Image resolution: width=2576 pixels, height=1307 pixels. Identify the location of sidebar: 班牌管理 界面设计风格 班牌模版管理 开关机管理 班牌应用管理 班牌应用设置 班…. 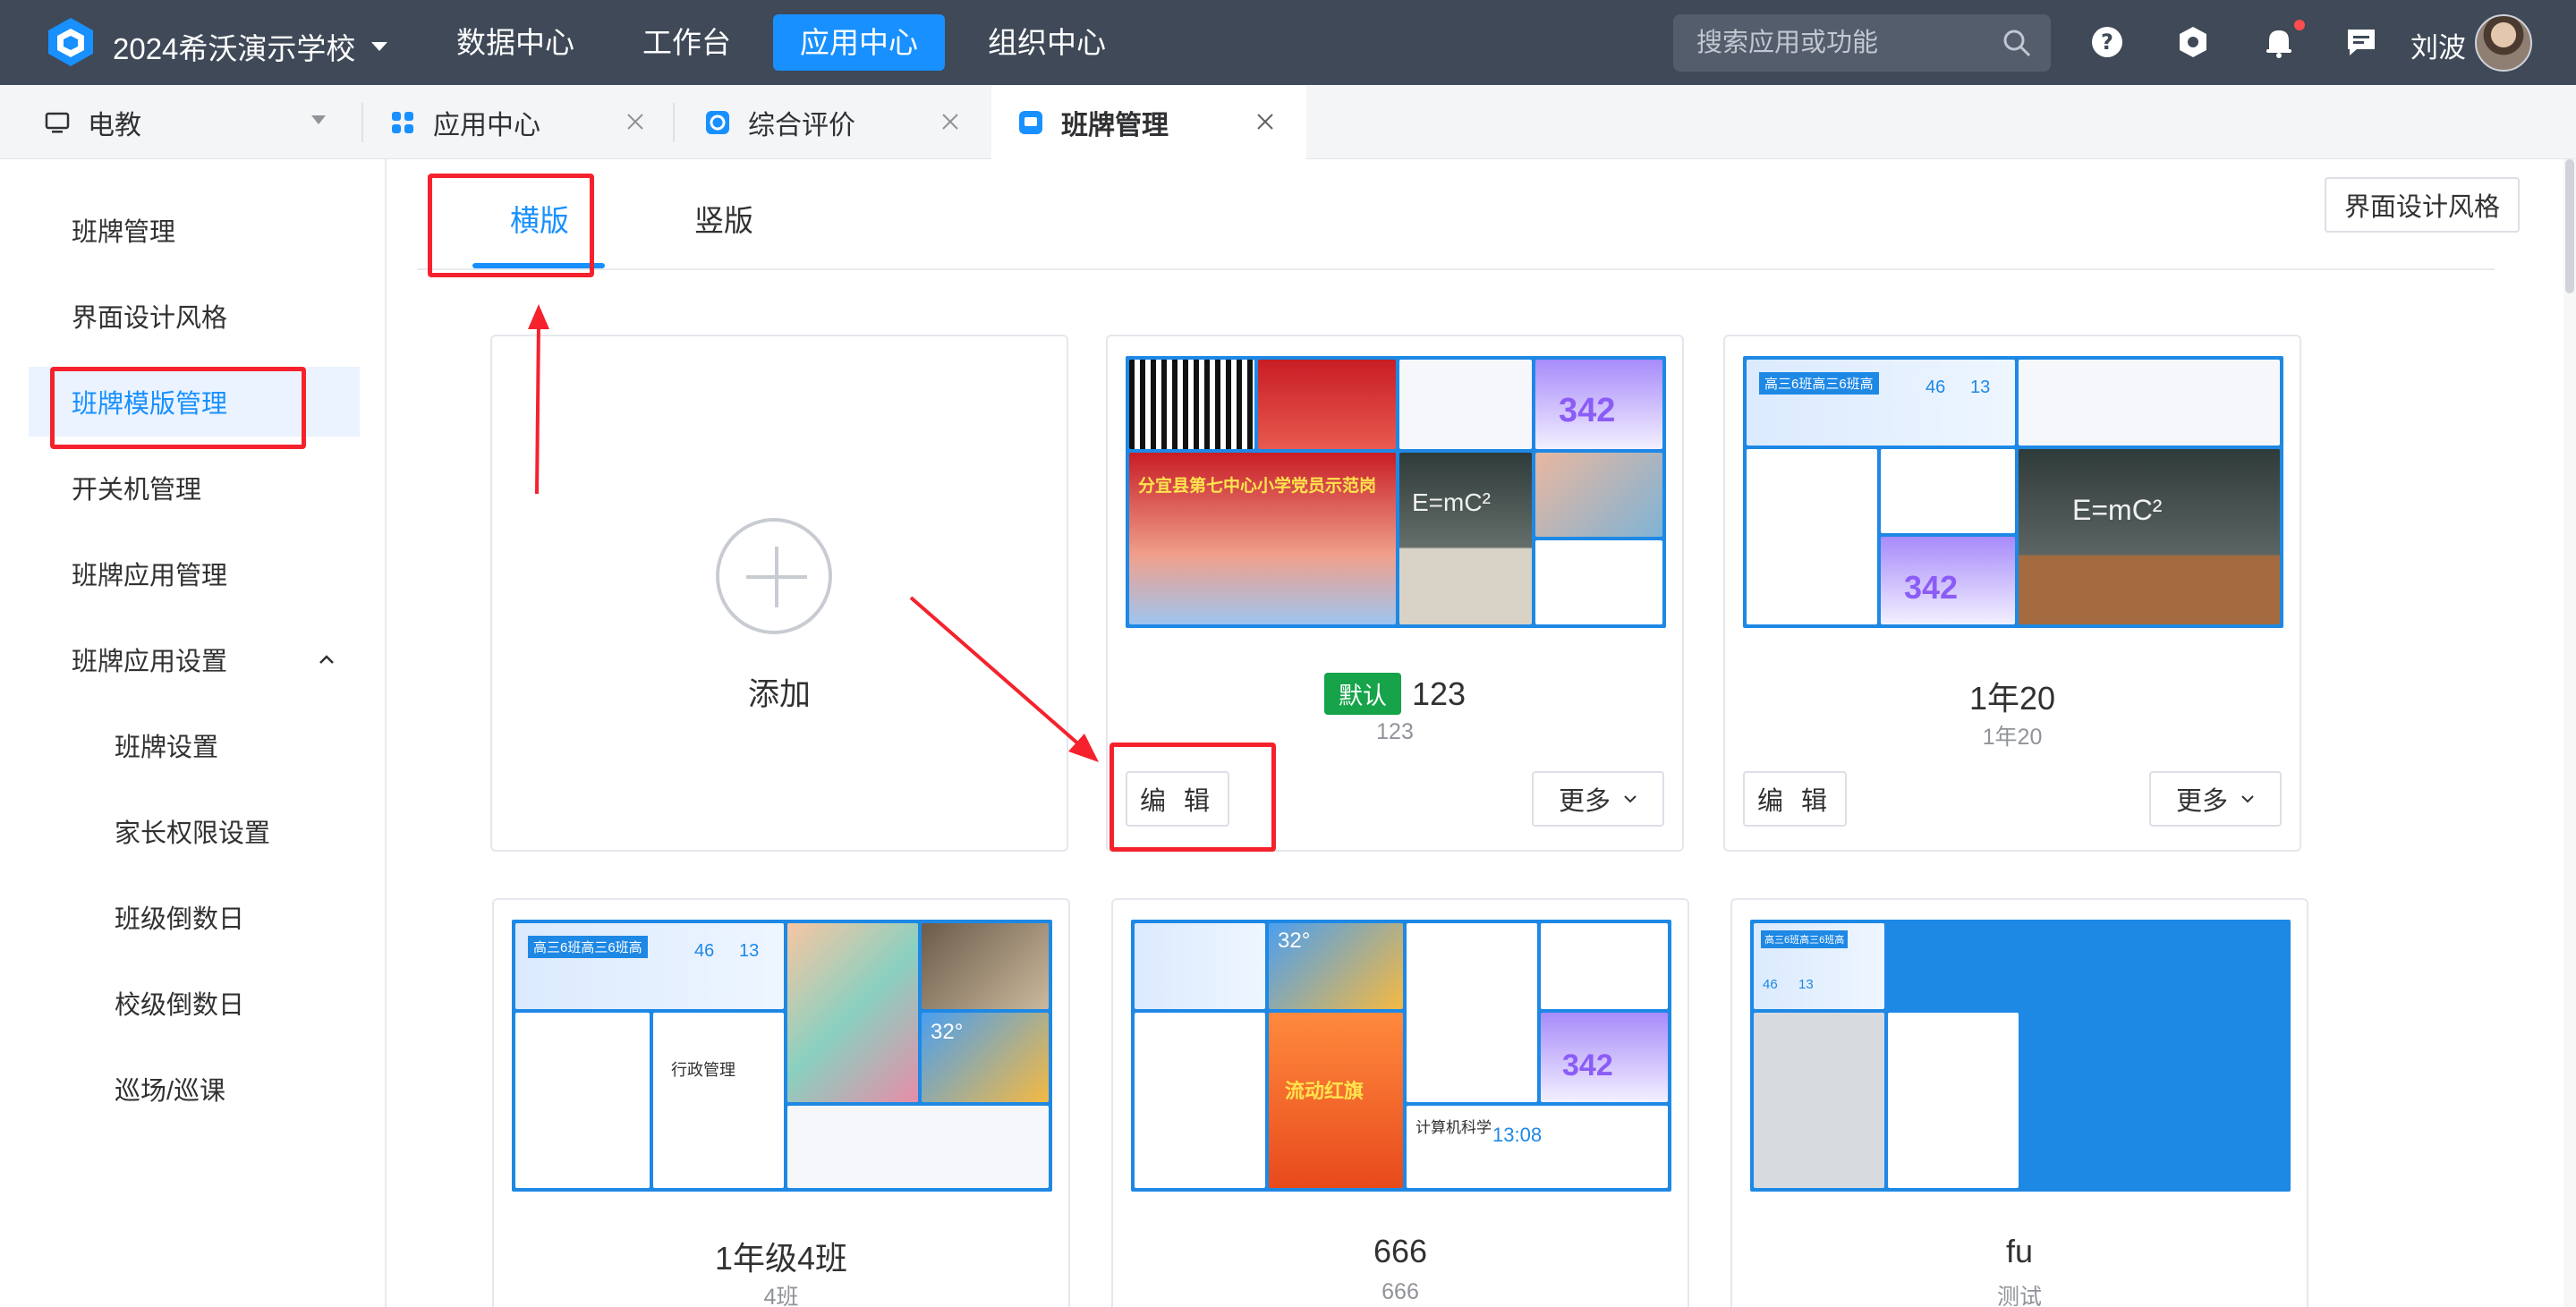
(193, 733).